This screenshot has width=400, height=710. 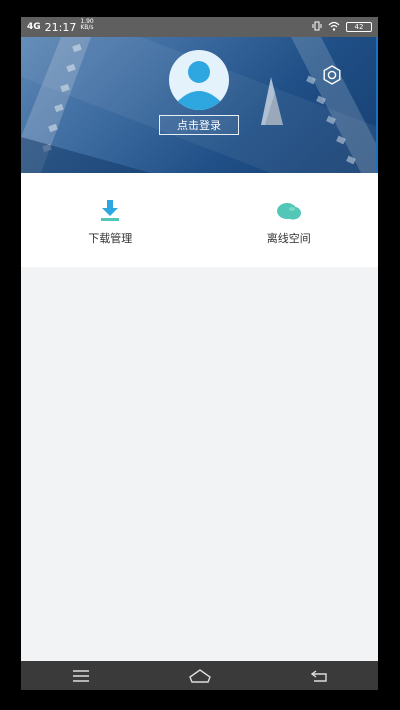 I want to click on home-icon, so click(x=199, y=675).